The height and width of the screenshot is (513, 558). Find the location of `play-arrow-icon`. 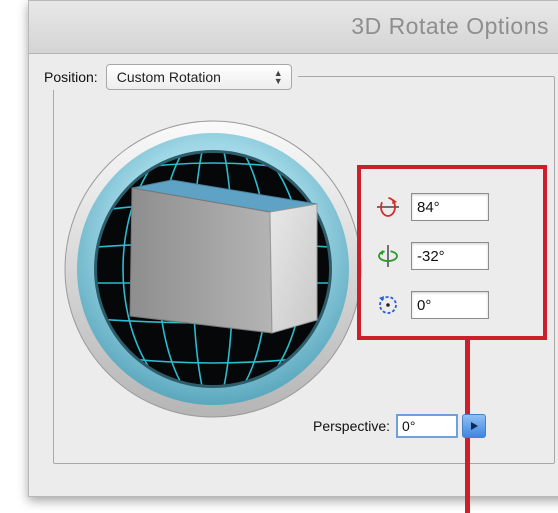

play-arrow-icon is located at coordinates (475, 426).